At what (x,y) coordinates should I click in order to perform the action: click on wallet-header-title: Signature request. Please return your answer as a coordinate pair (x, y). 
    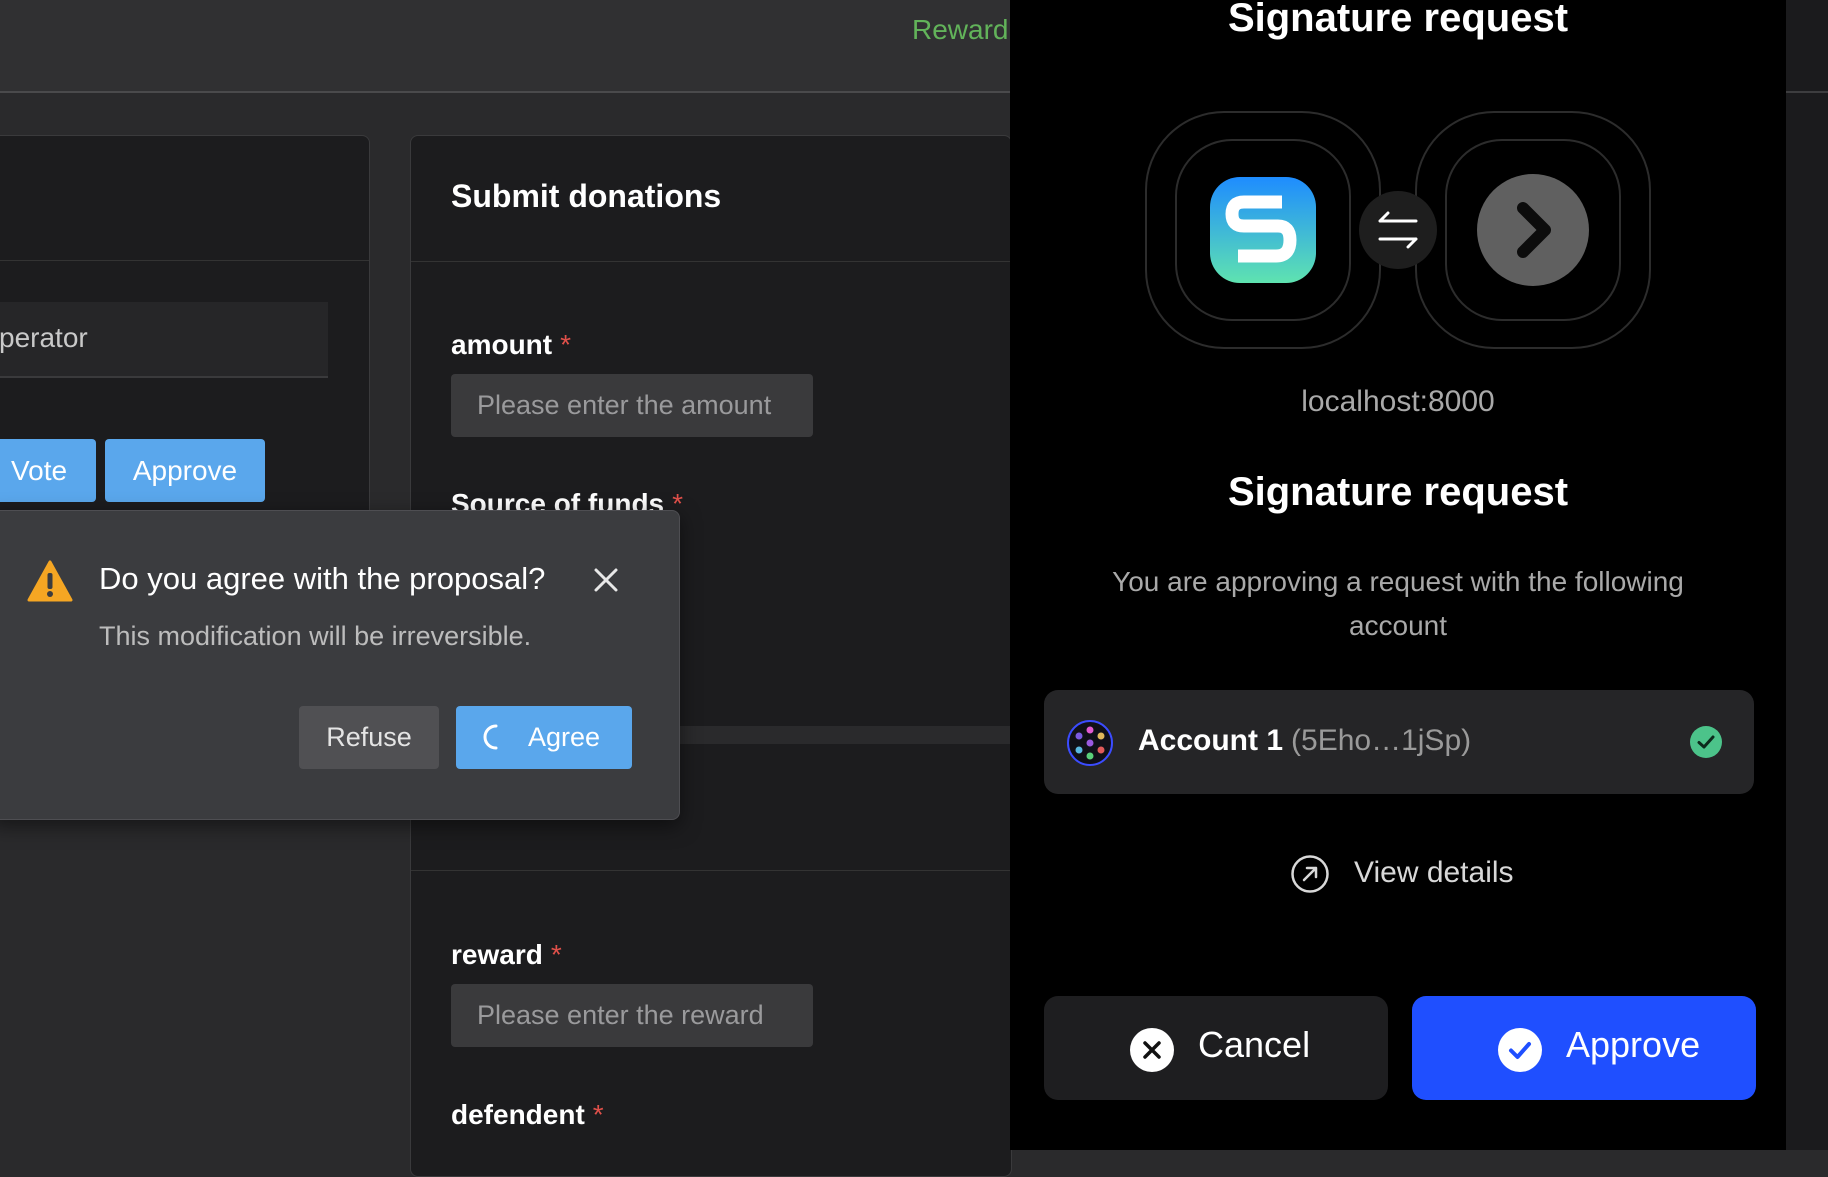
    Looking at the image, I should click on (1398, 20).